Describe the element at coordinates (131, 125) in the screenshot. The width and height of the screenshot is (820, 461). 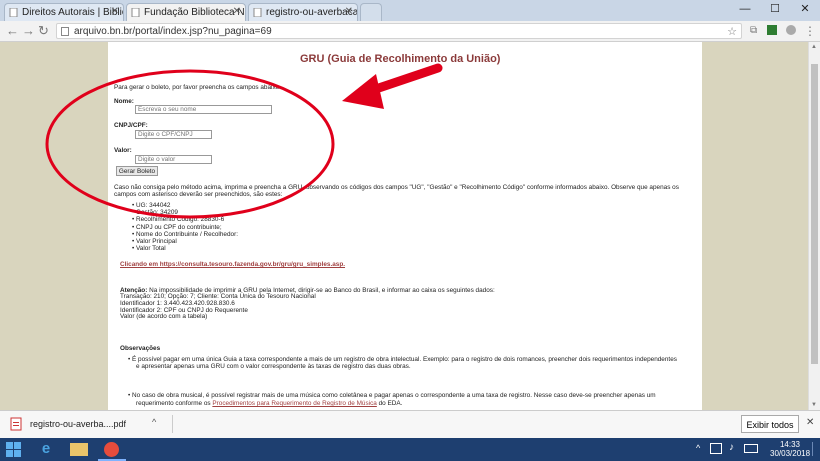
I see `cnpj-label: CNPJ/CPF:` at that location.